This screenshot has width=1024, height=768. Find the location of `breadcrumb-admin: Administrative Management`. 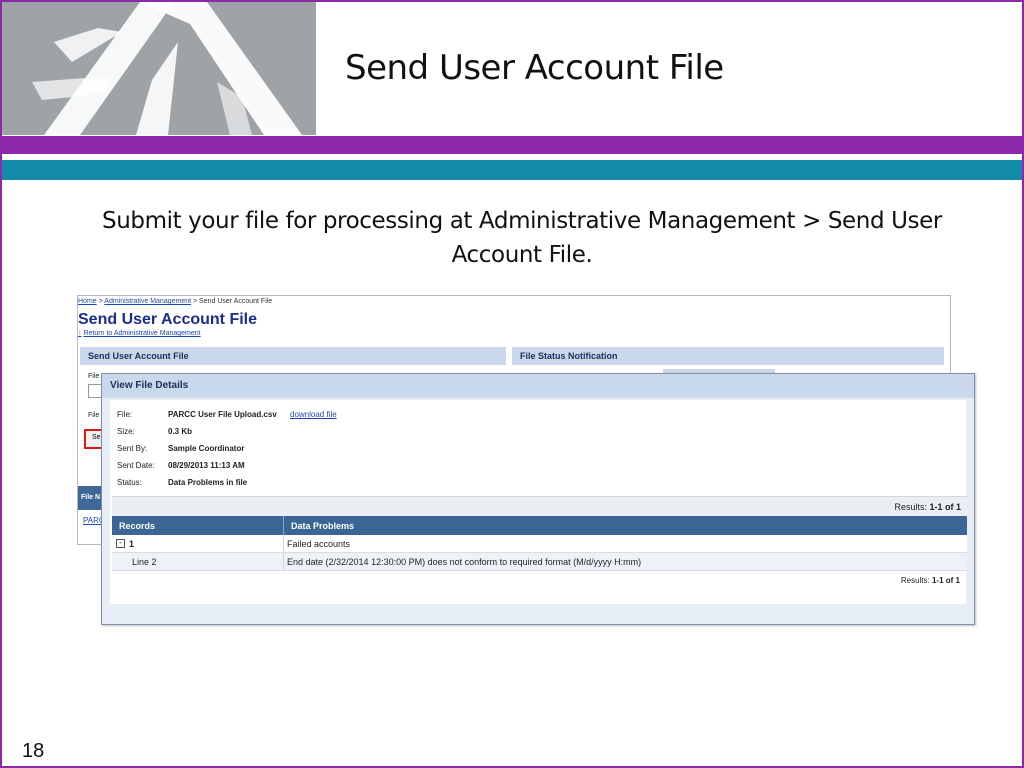

breadcrumb-admin: Administrative Management is located at coordinates (147, 301).